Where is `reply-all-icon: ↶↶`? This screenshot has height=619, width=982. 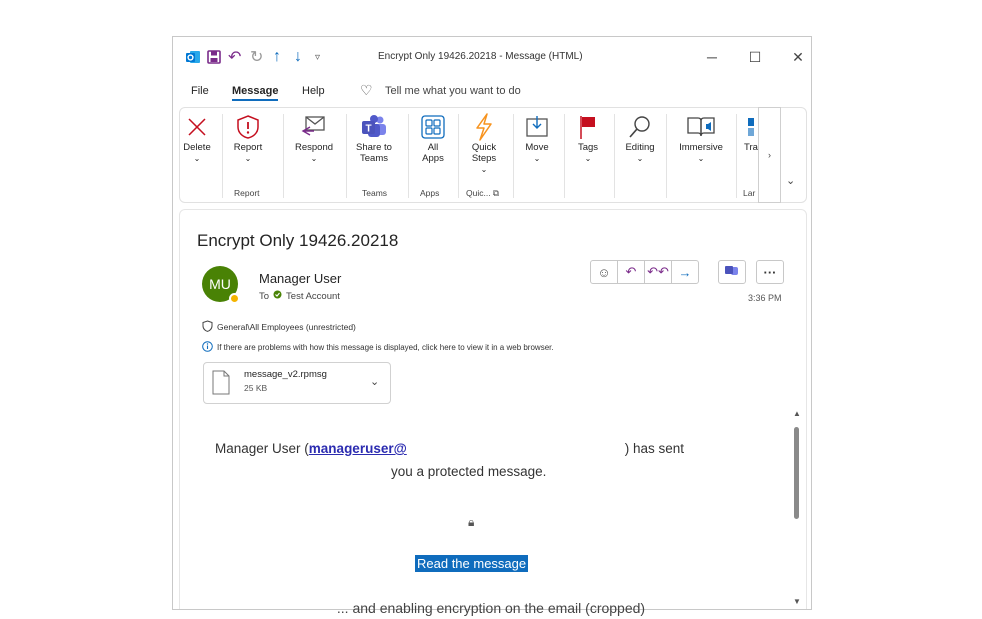 reply-all-icon: ↶↶ is located at coordinates (658, 271).